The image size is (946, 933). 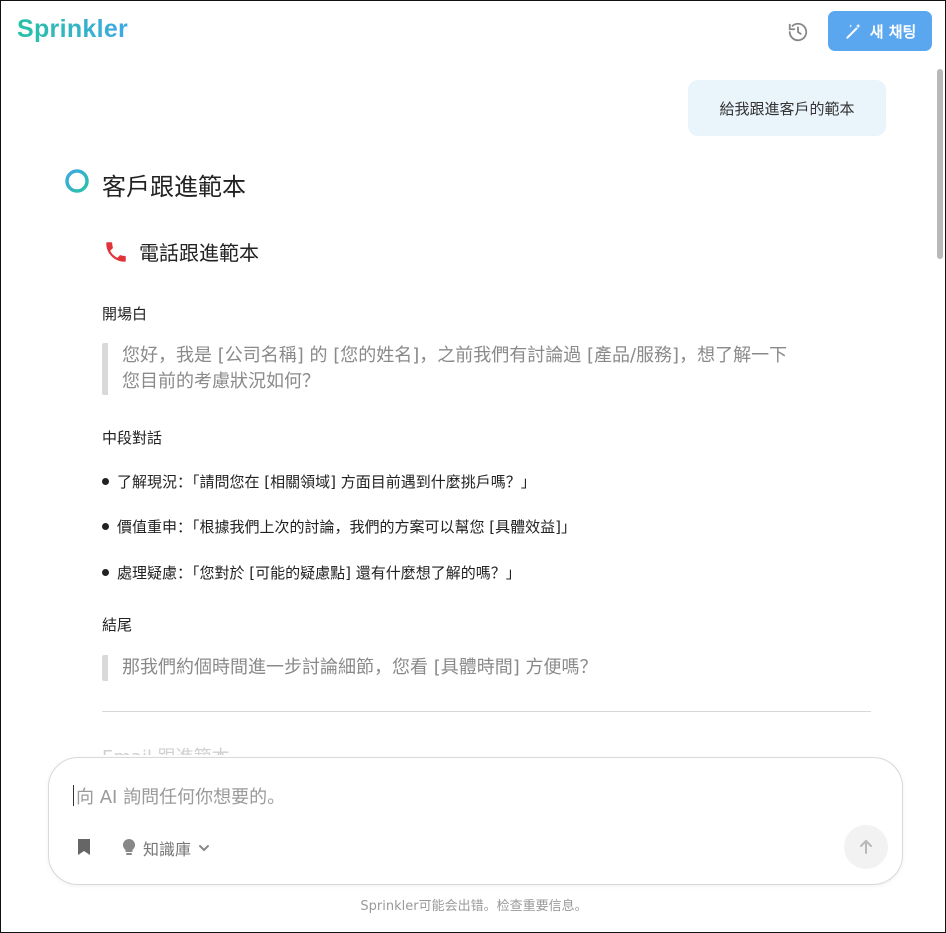 What do you see at coordinates (853, 31) in the screenshot?
I see `magic-wand-icon` at bounding box center [853, 31].